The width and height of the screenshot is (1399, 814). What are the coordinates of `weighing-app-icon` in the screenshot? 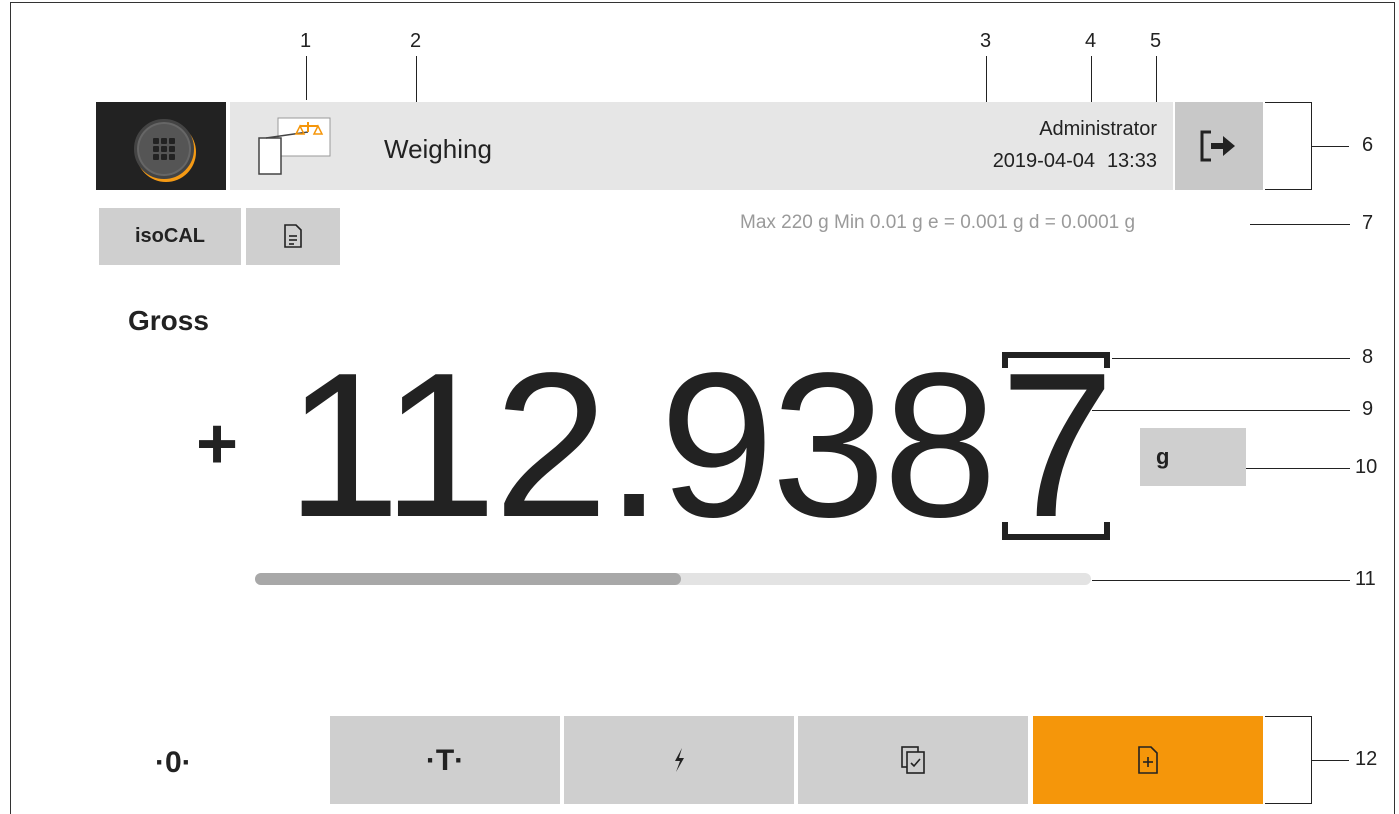 It's located at (294, 146).